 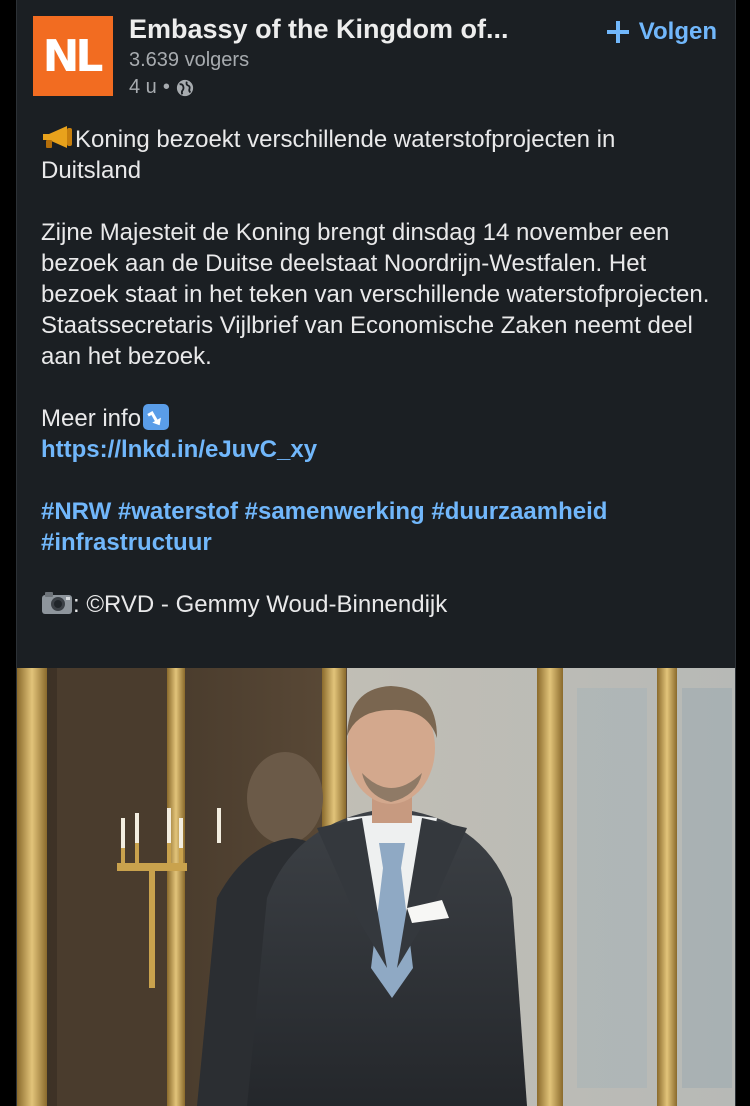 I want to click on photo-credit-line: : ©RVD - Gemmy Woud-Binnendijk, so click(x=379, y=604).